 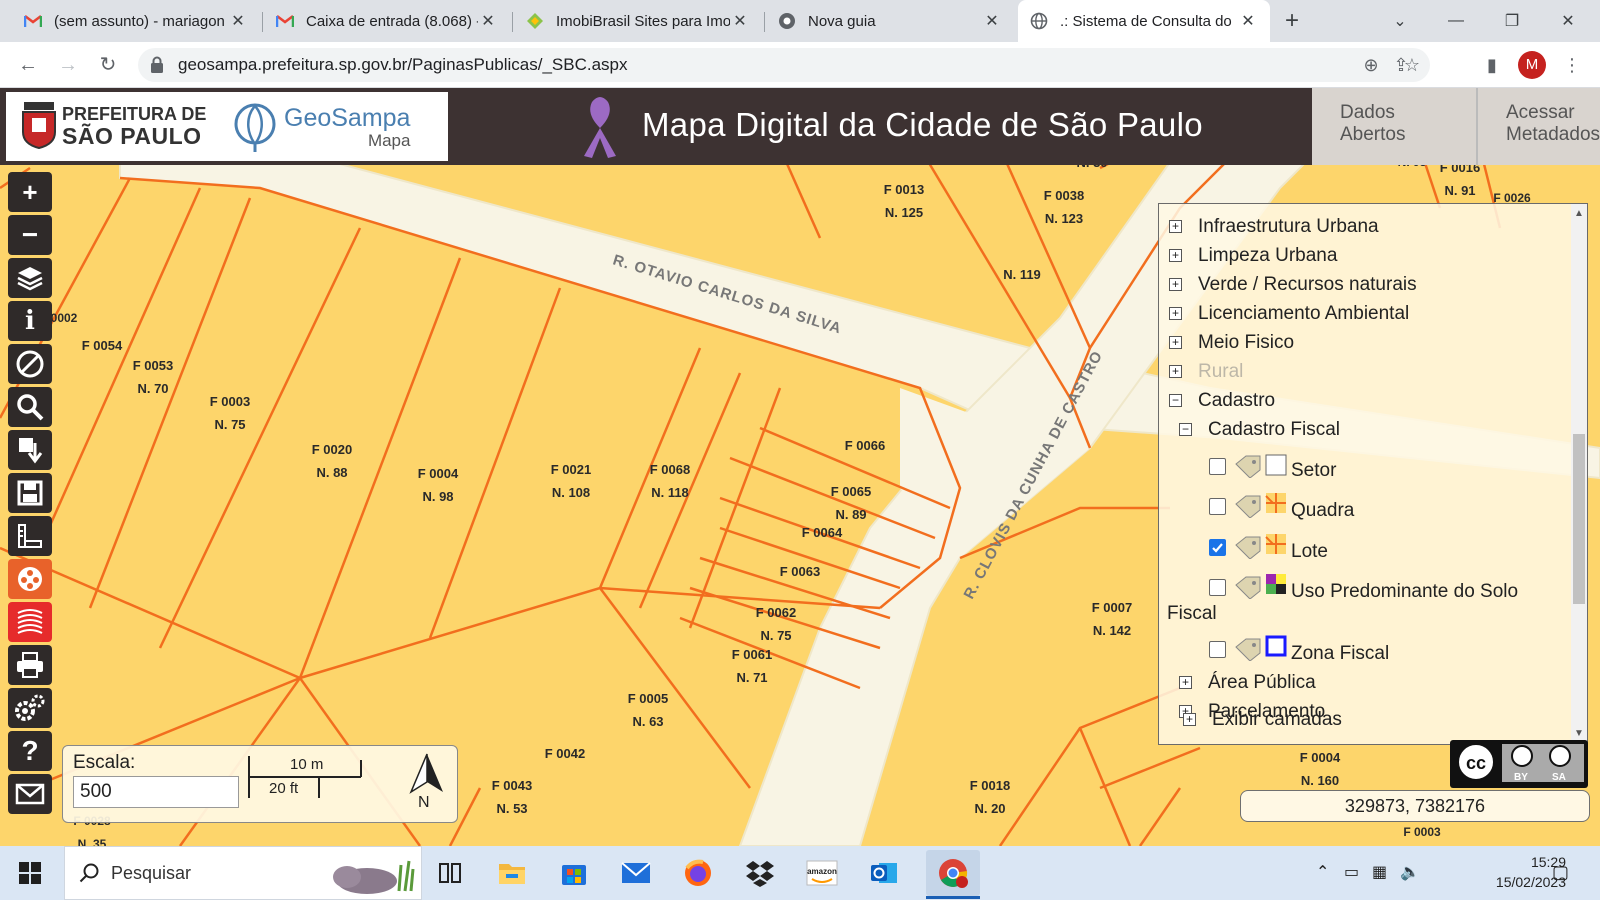 What do you see at coordinates (1572, 65) in the screenshot?
I see `menu-kebab-icon: ⋮` at bounding box center [1572, 65].